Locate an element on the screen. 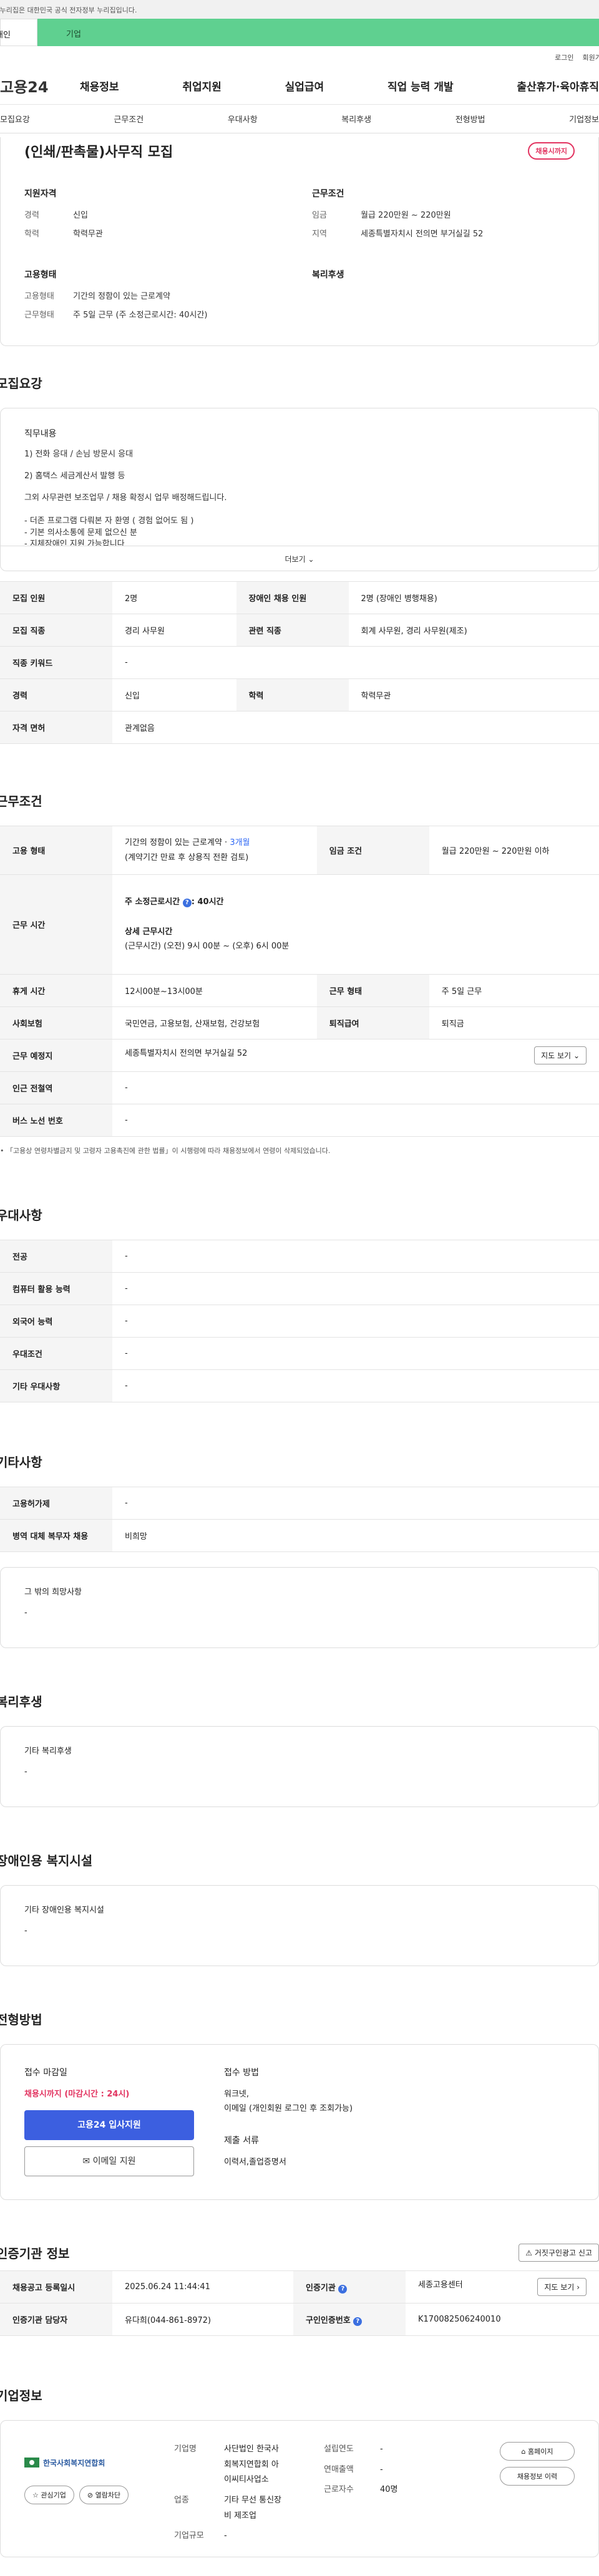 This screenshot has height=2576, width=599. agency-key-label: 인증기관 is located at coordinates (321, 2288).